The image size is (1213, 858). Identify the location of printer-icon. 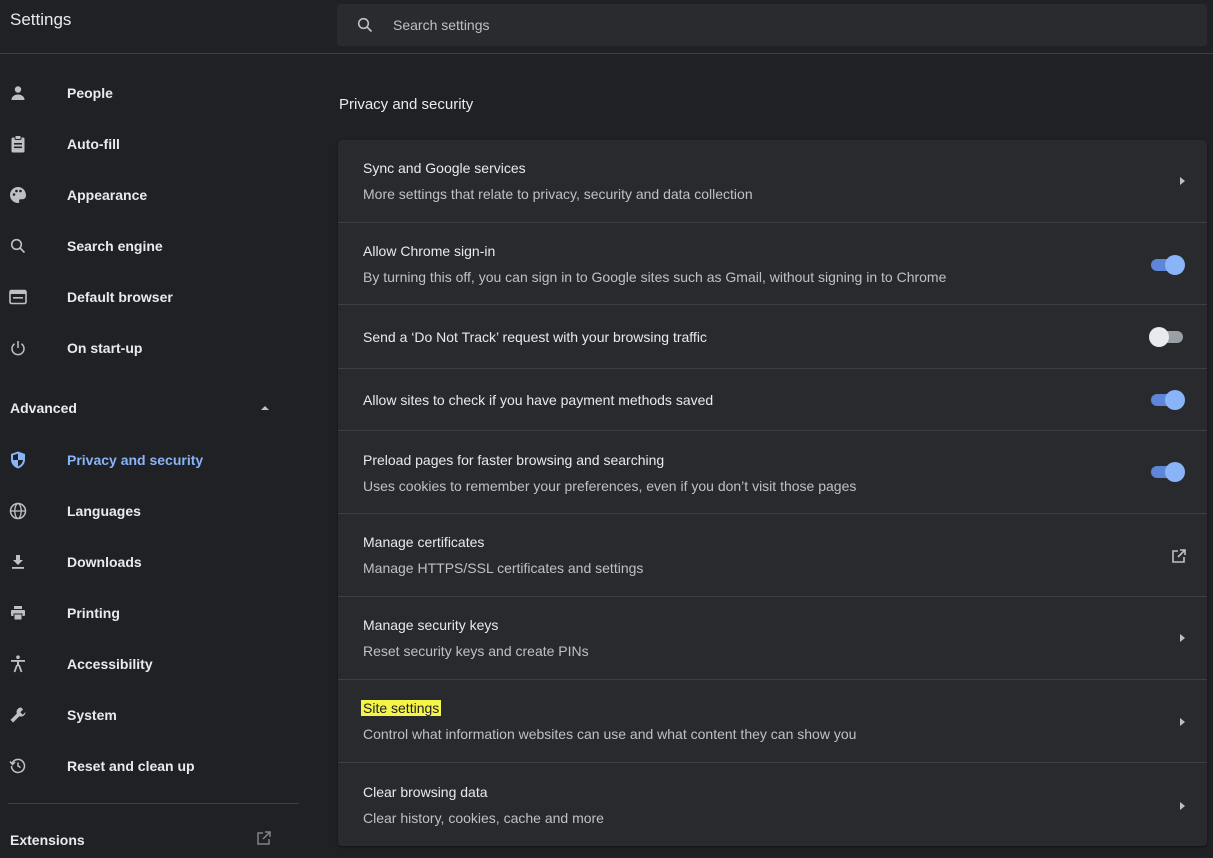
(18, 613).